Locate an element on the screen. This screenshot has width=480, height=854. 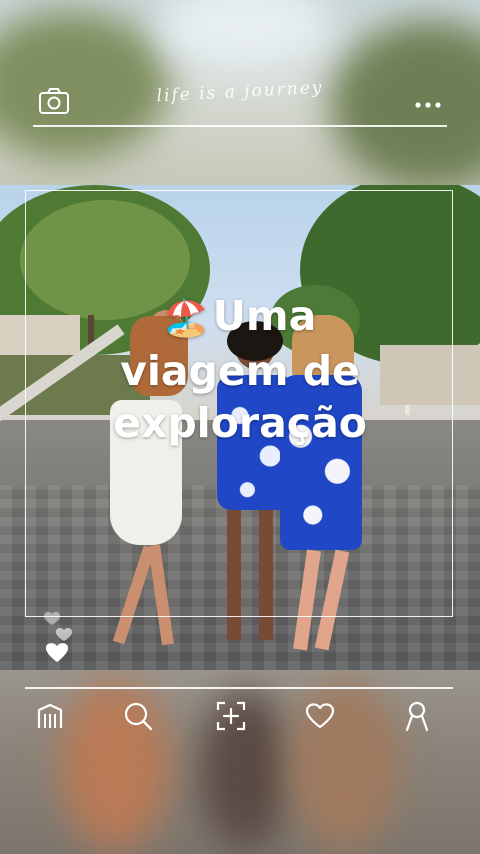
heart-icon is located at coordinates (320, 716).